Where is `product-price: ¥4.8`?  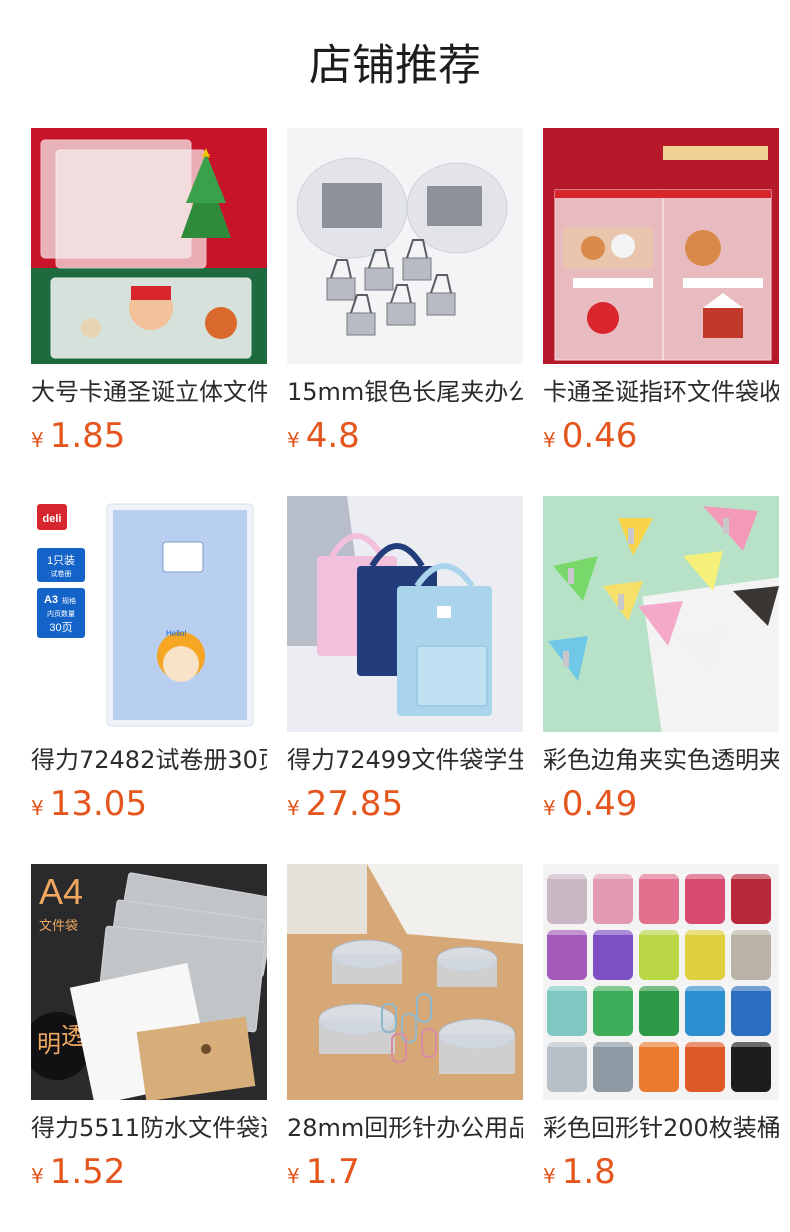 product-price: ¥4.8 is located at coordinates (323, 436).